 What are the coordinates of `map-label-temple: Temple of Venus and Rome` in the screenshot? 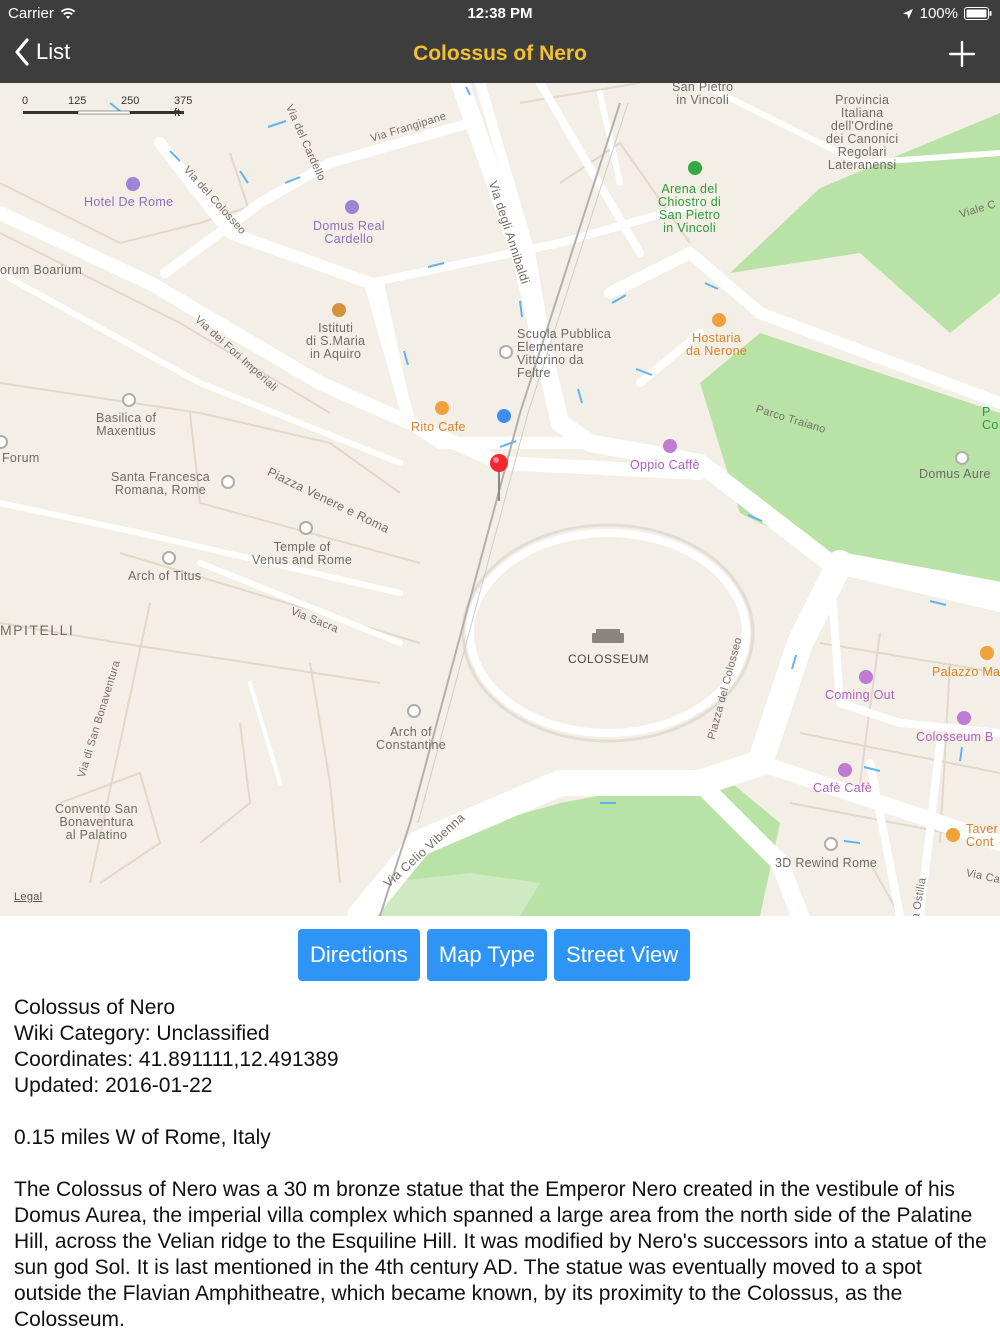 It's located at (302, 554).